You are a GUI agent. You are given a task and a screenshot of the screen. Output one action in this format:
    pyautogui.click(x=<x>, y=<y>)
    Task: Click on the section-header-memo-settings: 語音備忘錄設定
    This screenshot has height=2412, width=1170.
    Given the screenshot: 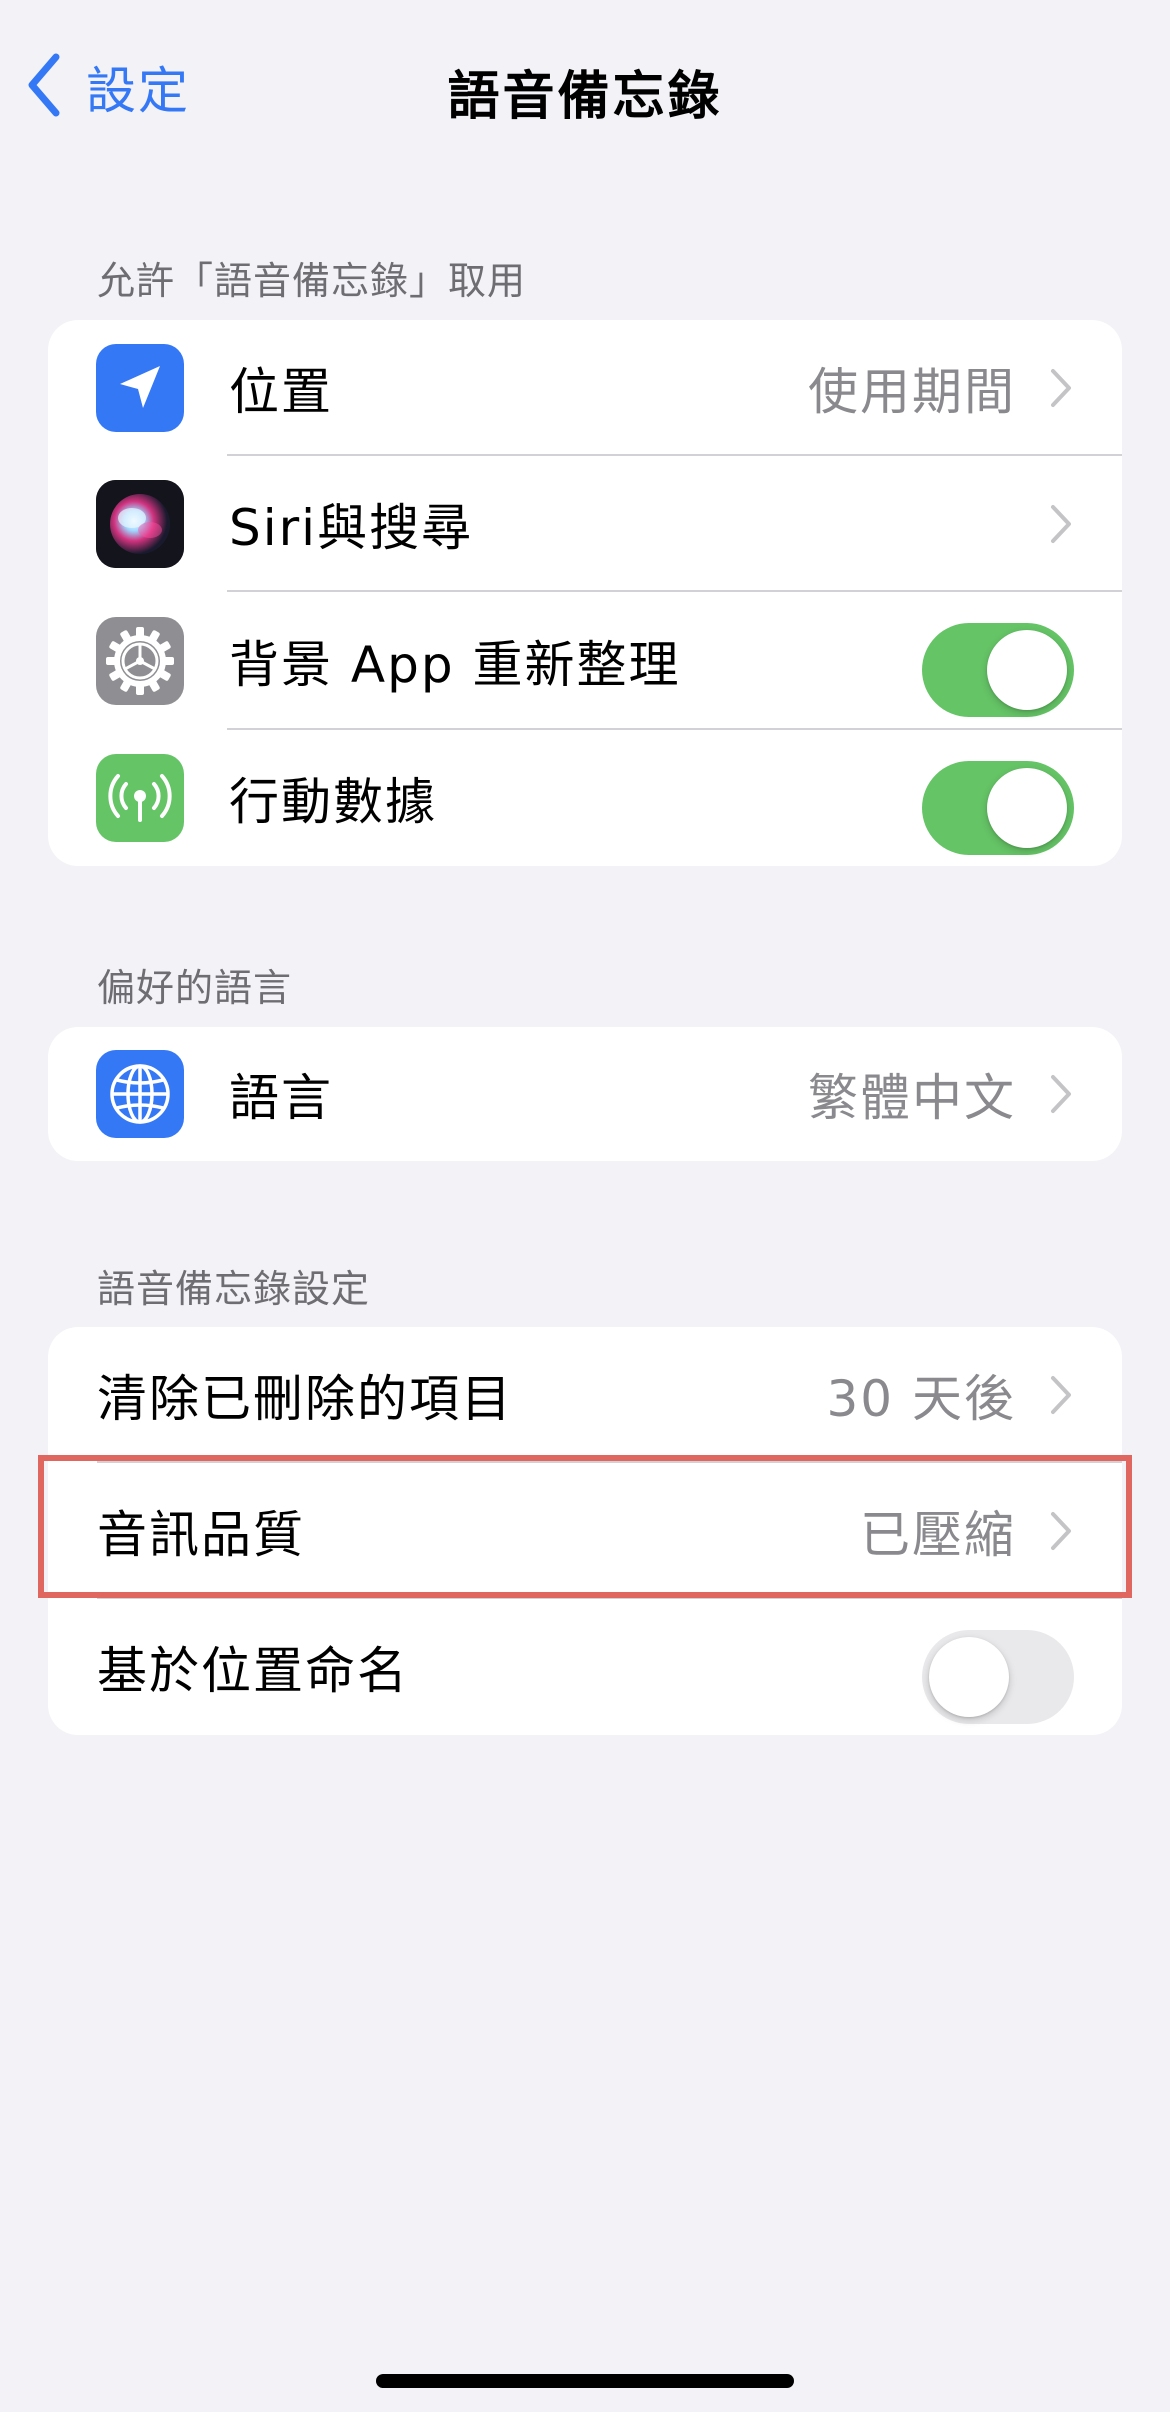 What is the action you would take?
    pyautogui.click(x=234, y=1289)
    